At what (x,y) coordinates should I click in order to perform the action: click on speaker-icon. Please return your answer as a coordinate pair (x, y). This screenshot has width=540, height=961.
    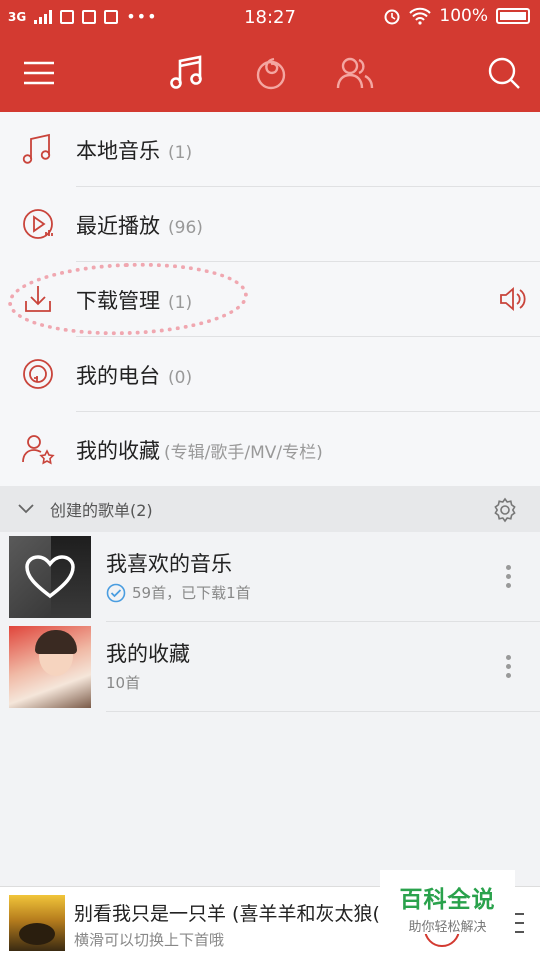
    Looking at the image, I should click on (512, 299).